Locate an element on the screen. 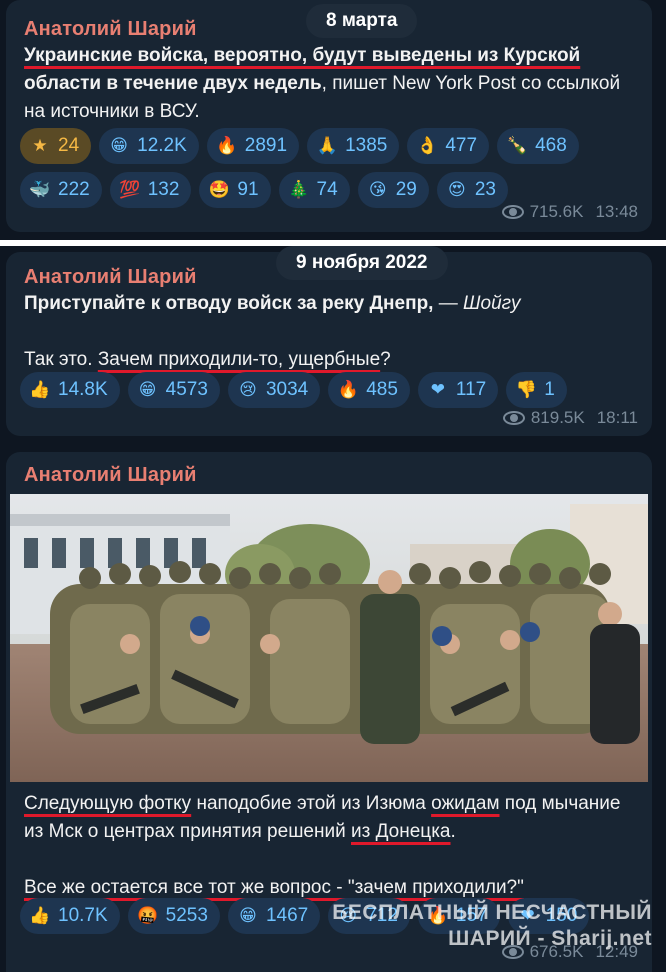 This screenshot has height=972, width=666. reaction-chip: 😢 3034 is located at coordinates (274, 390).